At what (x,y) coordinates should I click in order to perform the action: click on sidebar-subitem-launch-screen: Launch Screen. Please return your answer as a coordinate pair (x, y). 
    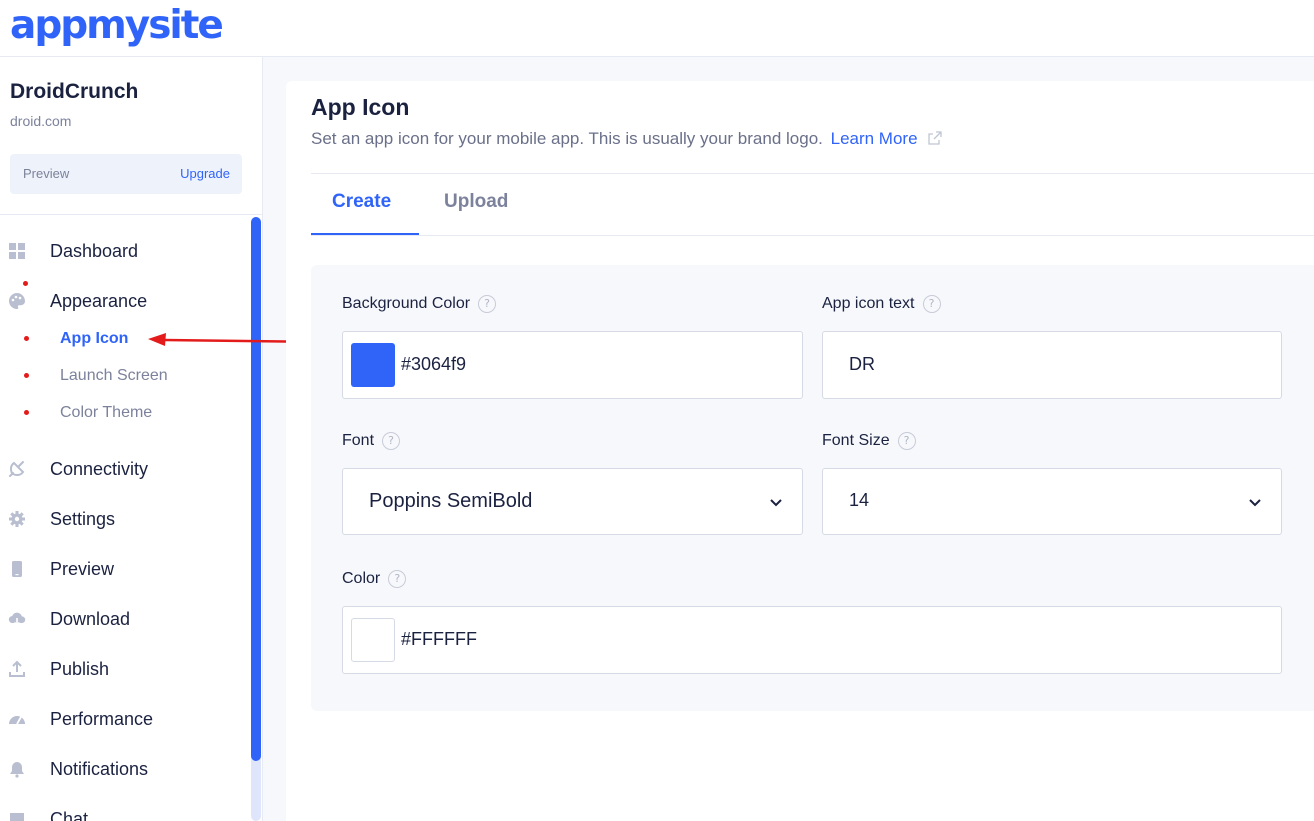
    Looking at the image, I should click on (122, 376).